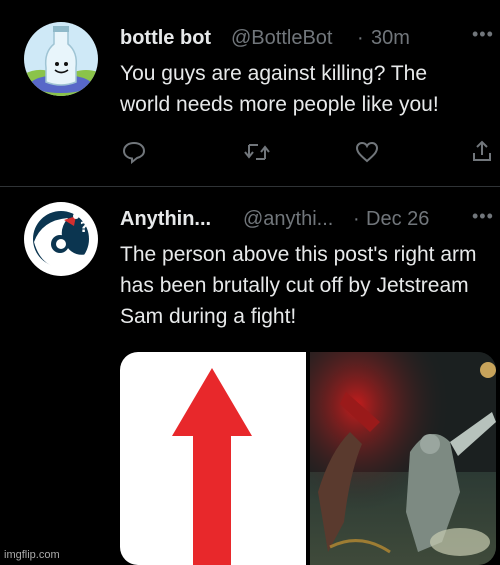  Describe the element at coordinates (213, 458) in the screenshot. I see `red-up-arrow-image` at that location.